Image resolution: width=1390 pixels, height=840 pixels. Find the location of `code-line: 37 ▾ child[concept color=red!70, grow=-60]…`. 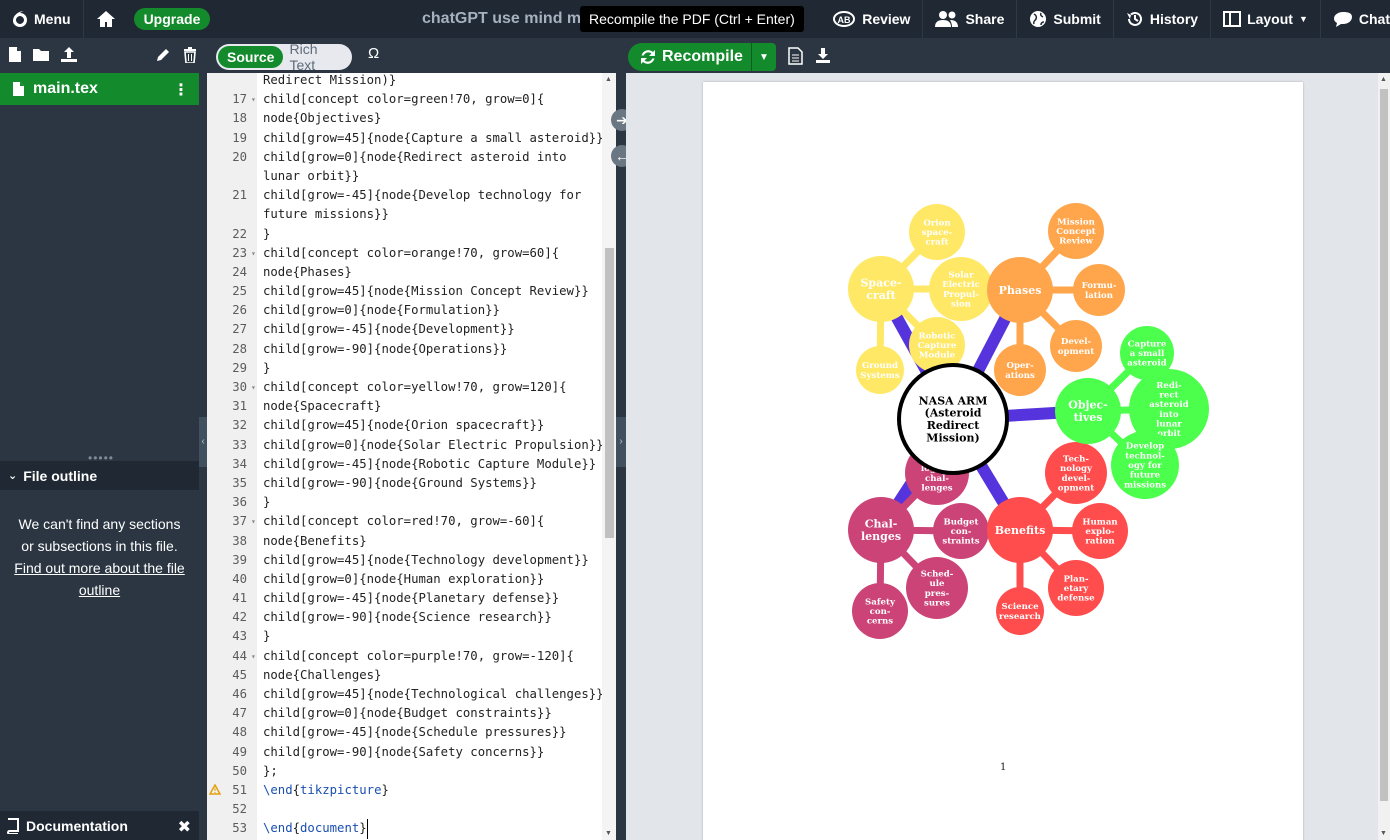

code-line: 37 ▾ child[concept color=red!70, grow=-60]… is located at coordinates (404, 521).